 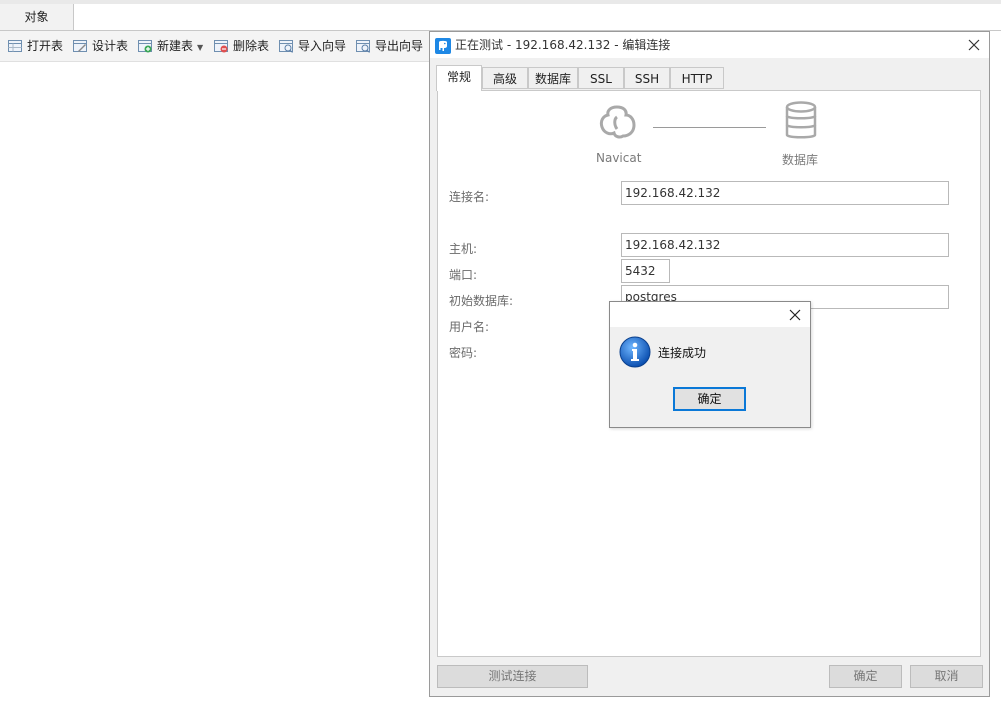 What do you see at coordinates (617, 122) in the screenshot?
I see `navicat-logo-icon` at bounding box center [617, 122].